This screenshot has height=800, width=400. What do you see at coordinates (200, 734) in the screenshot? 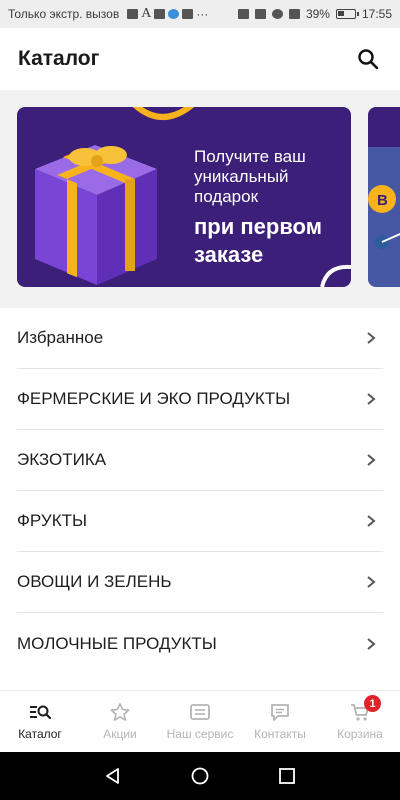
I see `tab-label: Наш сервис` at bounding box center [200, 734].